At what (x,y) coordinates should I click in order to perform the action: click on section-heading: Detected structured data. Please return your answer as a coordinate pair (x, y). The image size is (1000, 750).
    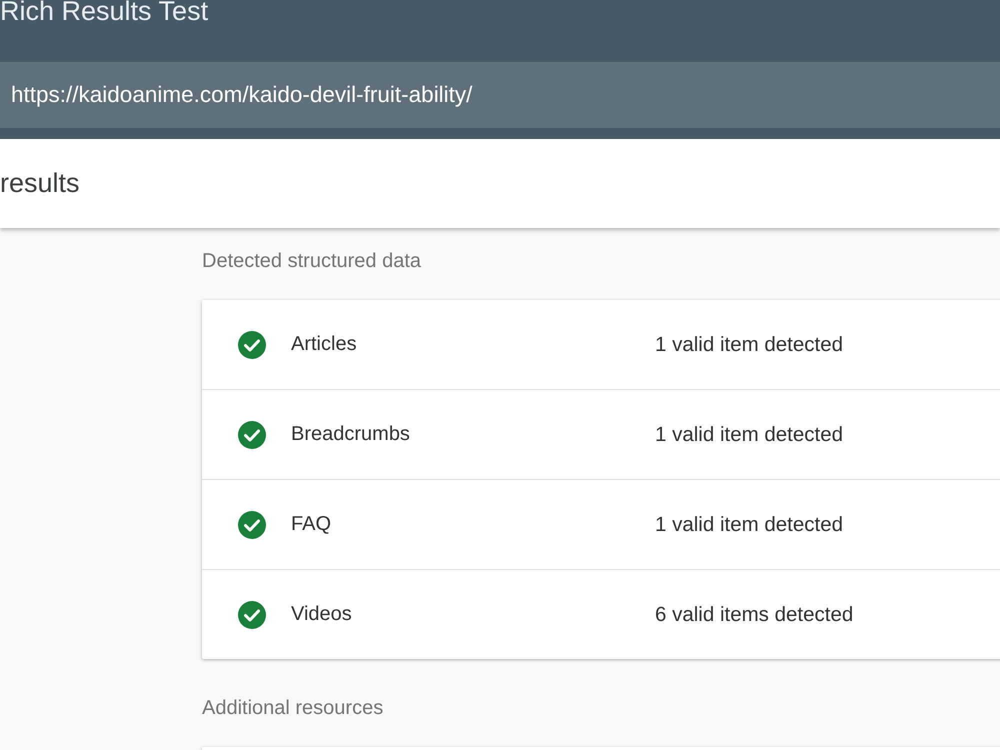
    Looking at the image, I should click on (312, 261).